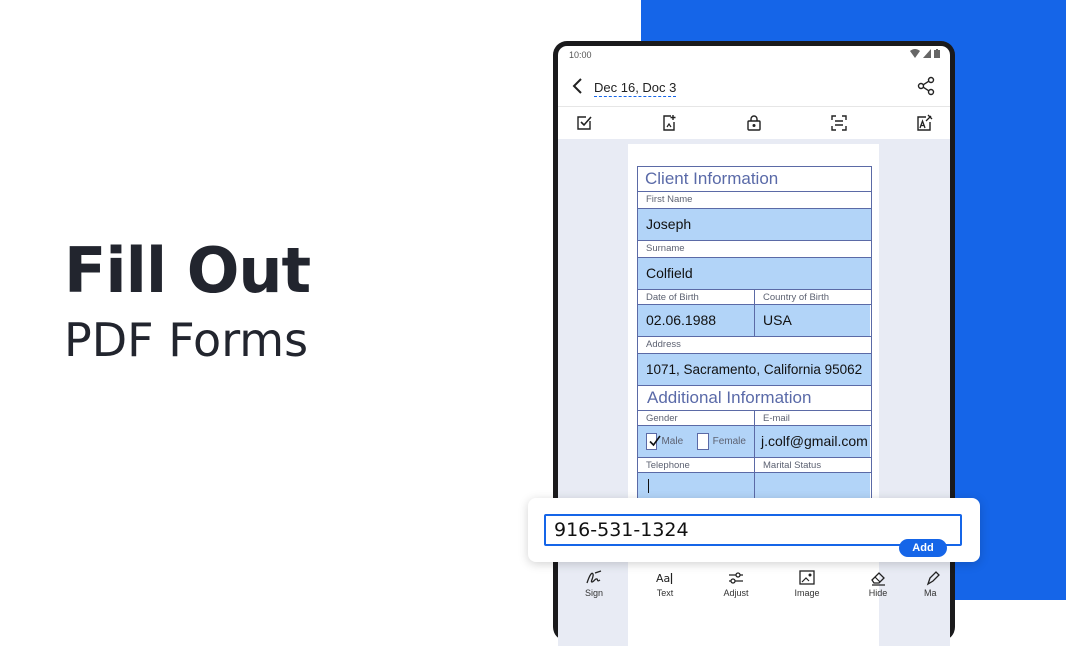  I want to click on top-toolbar, so click(754, 123).